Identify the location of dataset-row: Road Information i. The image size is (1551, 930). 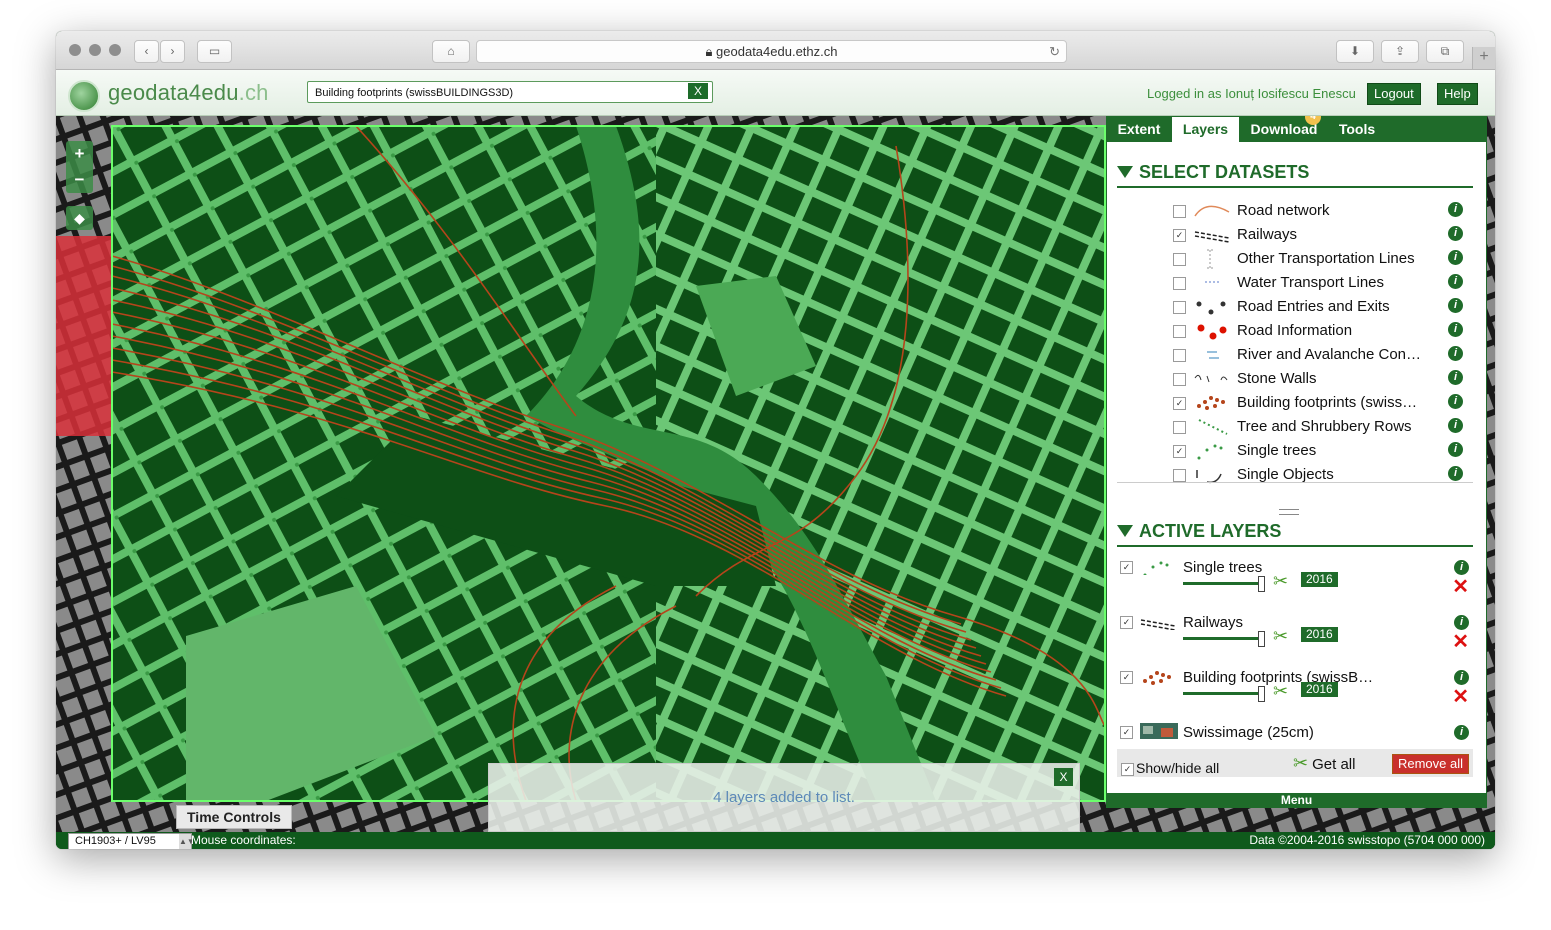
(1318, 331).